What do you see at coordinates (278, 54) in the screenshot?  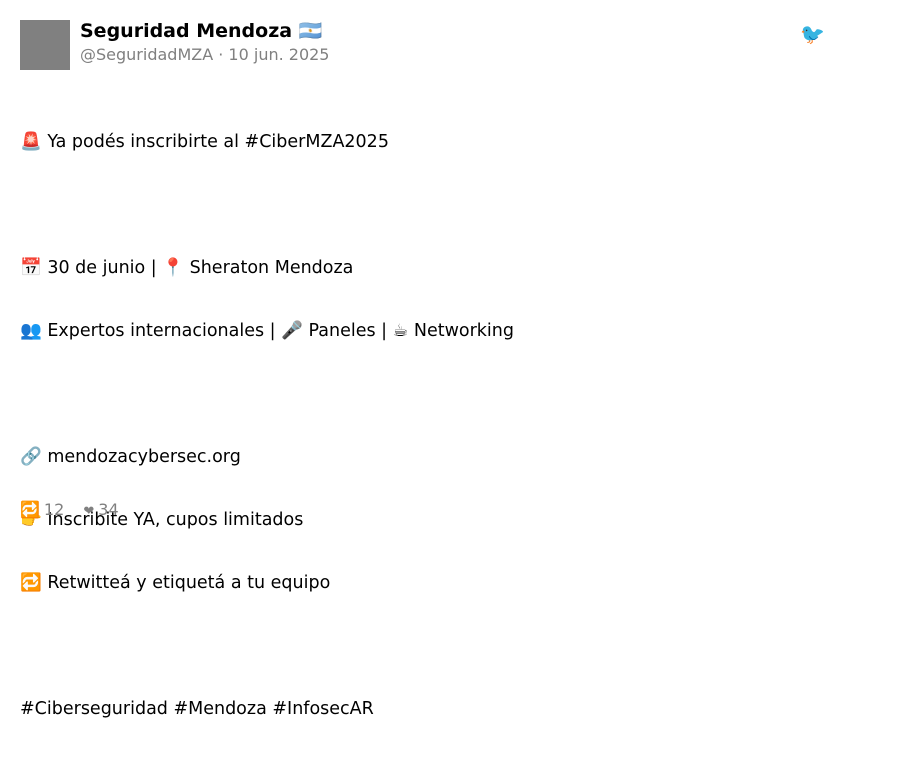 I see `tweet-date: 10 jun. 2025` at bounding box center [278, 54].